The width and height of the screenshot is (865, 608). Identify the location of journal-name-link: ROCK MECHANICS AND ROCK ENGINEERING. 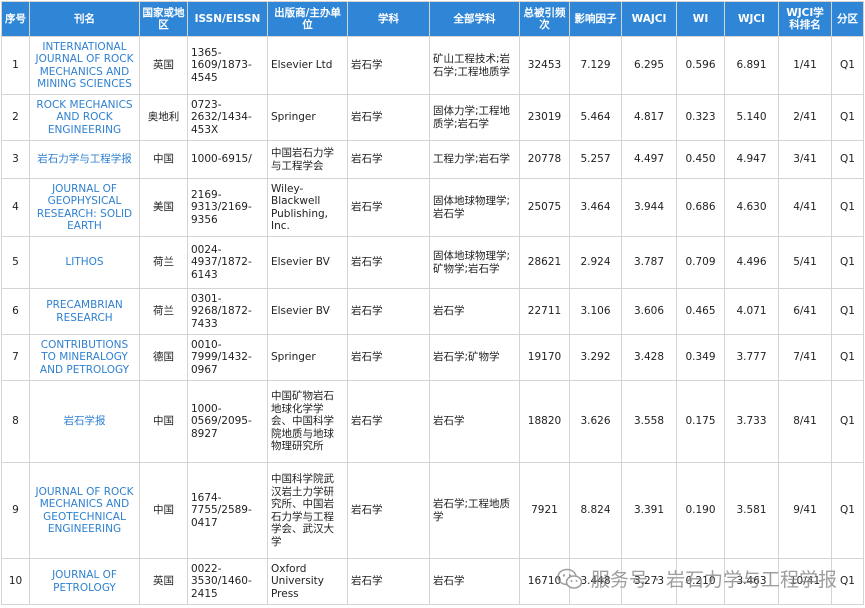
(84, 117).